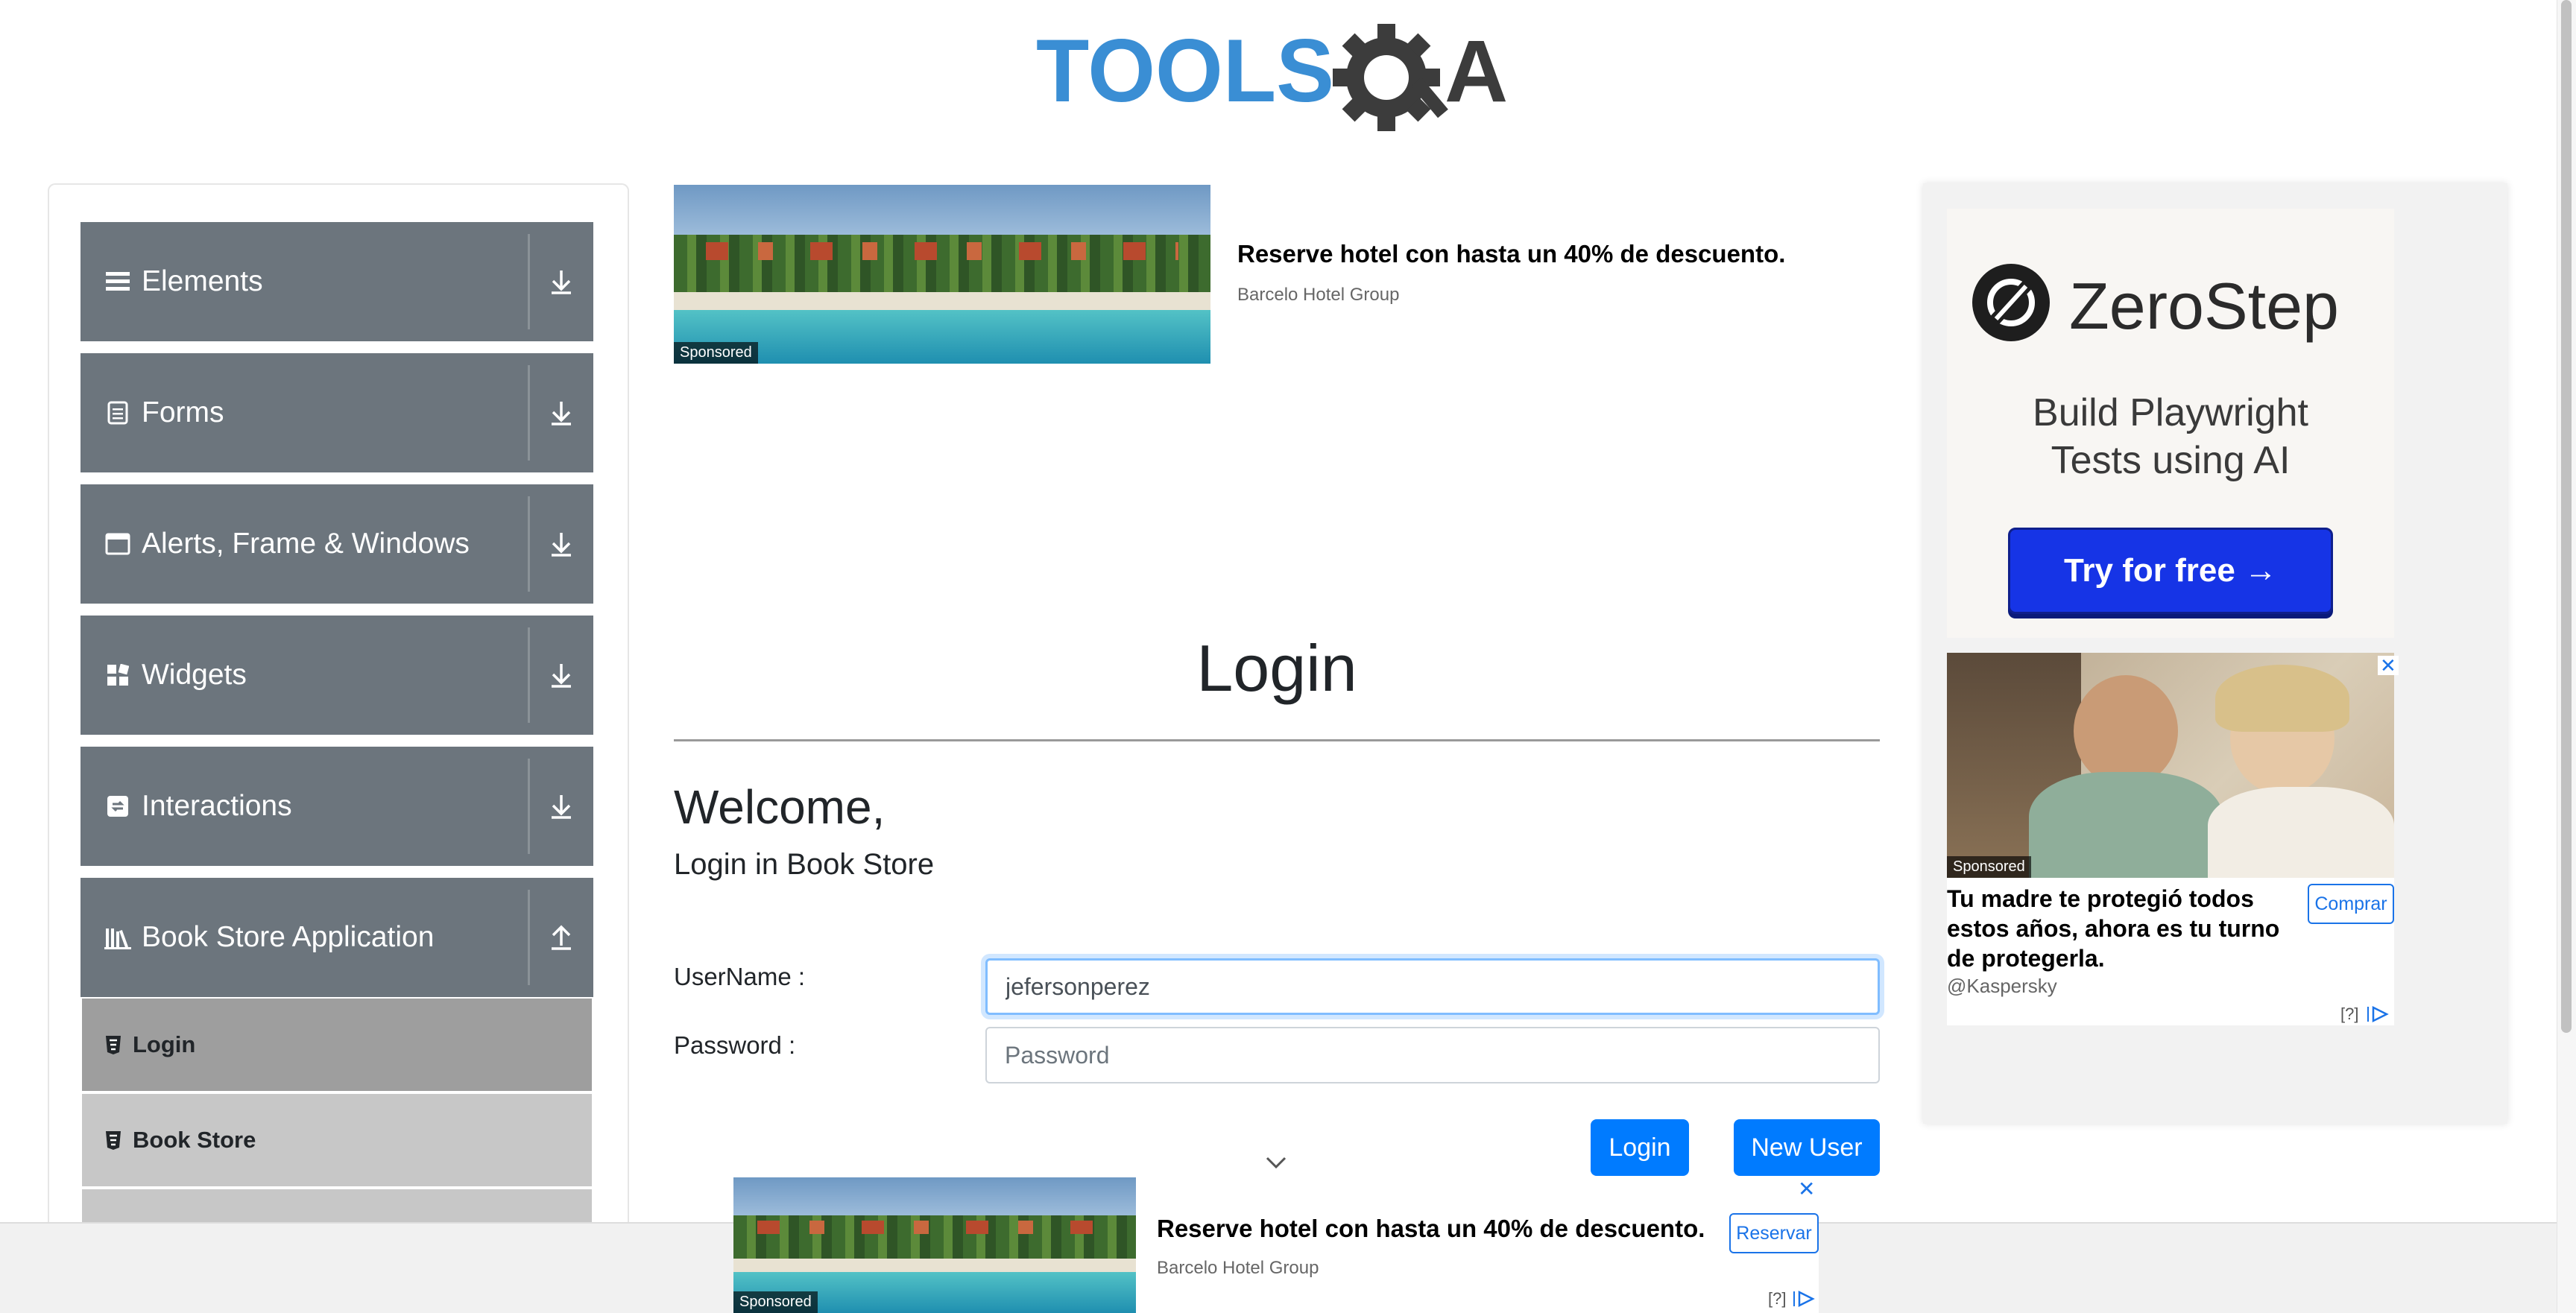 The width and height of the screenshot is (2576, 1313). I want to click on logo-text-tools: TOOLS, so click(1185, 71).